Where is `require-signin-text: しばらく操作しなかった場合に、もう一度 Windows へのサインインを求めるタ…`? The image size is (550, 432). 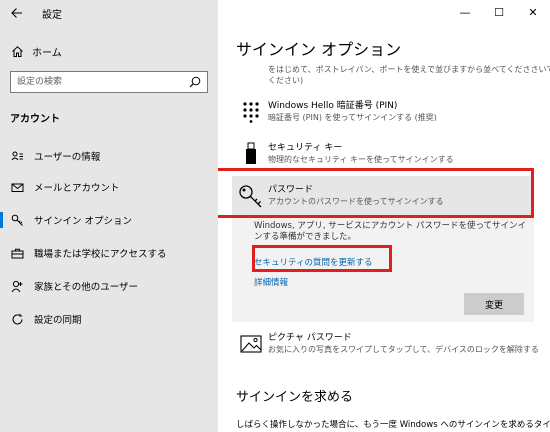 require-signin-text: しばらく操作しなかった場合に、もう一度 Windows へのサインインを求めるタ… is located at coordinates (393, 425).